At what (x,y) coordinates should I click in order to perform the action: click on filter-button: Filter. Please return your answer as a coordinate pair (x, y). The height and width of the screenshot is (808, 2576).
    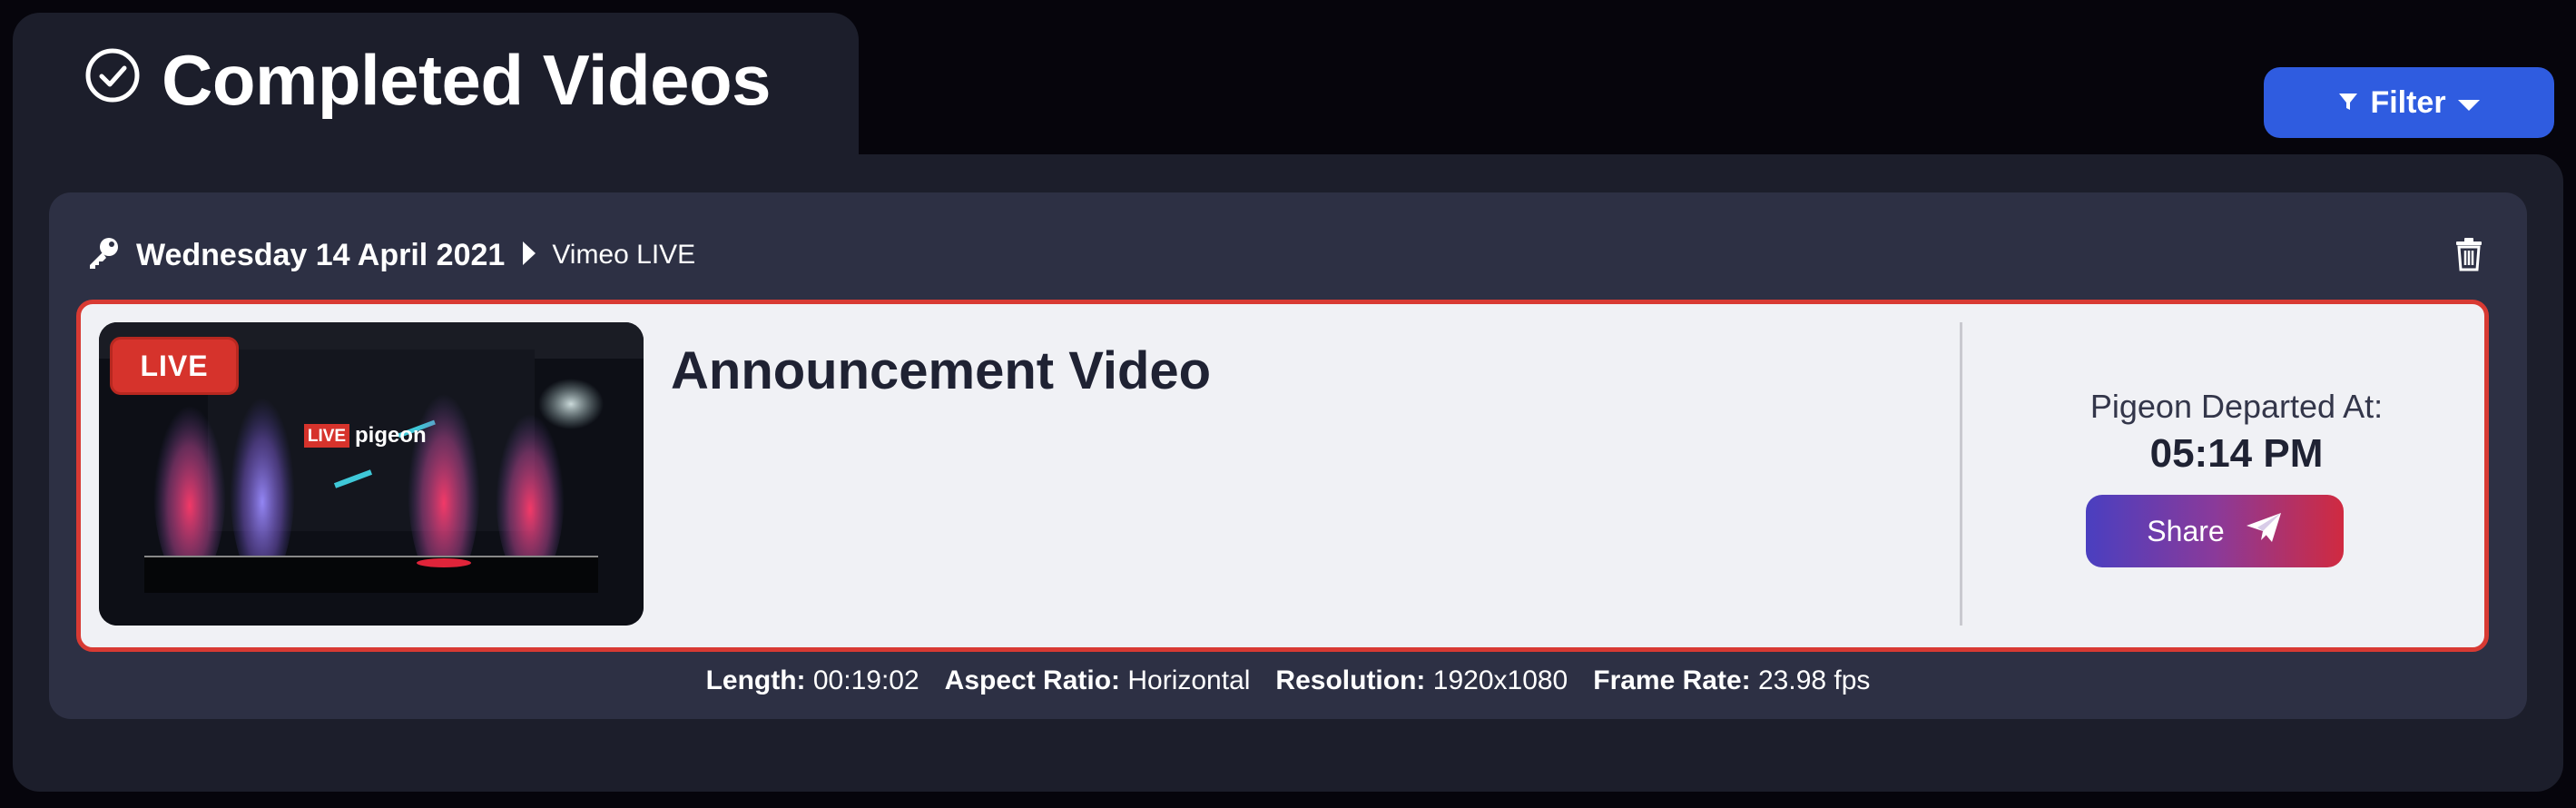
    Looking at the image, I should click on (2409, 102).